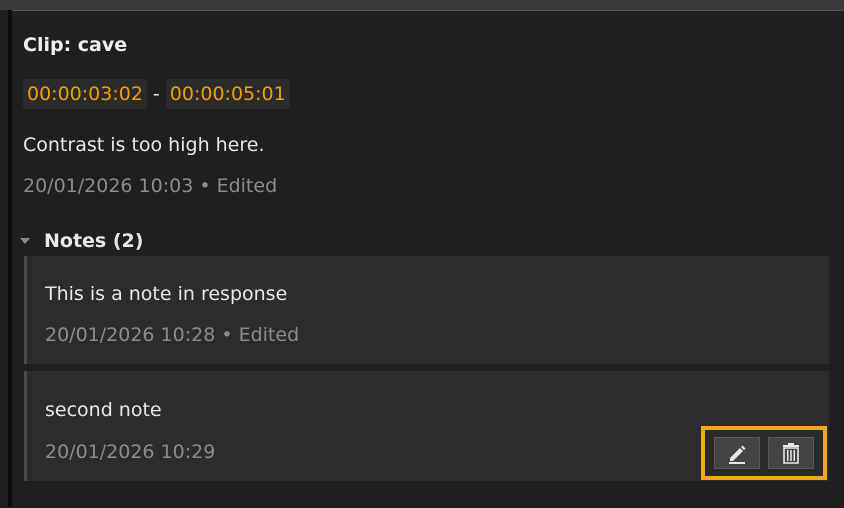 The width and height of the screenshot is (844, 508). What do you see at coordinates (166, 294) in the screenshot?
I see `note-text: This is a note in response` at bounding box center [166, 294].